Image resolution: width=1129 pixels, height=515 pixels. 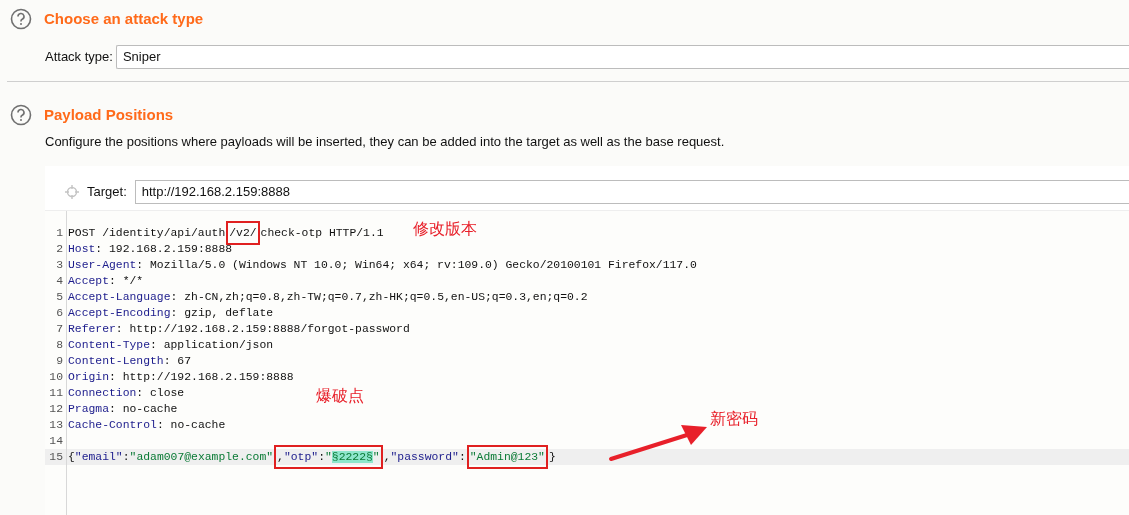 What do you see at coordinates (164, 248) in the screenshot?
I see `code-token: : 192.168.2.159:8888` at bounding box center [164, 248].